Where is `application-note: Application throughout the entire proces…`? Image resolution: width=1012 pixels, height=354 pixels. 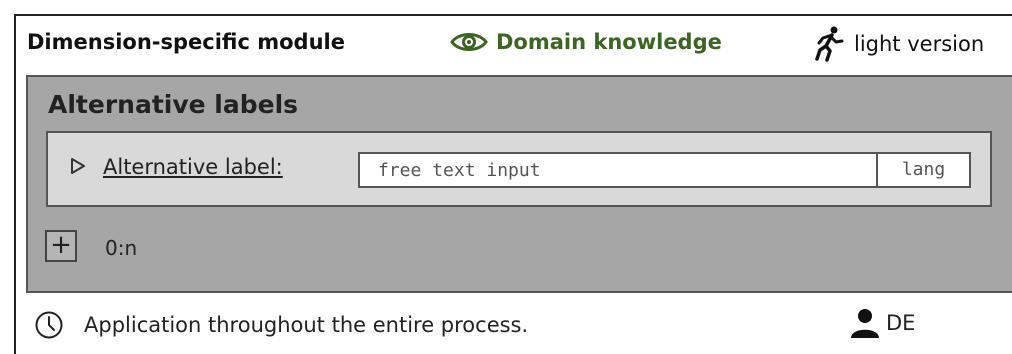 application-note: Application throughout the entire proces… is located at coordinates (281, 325).